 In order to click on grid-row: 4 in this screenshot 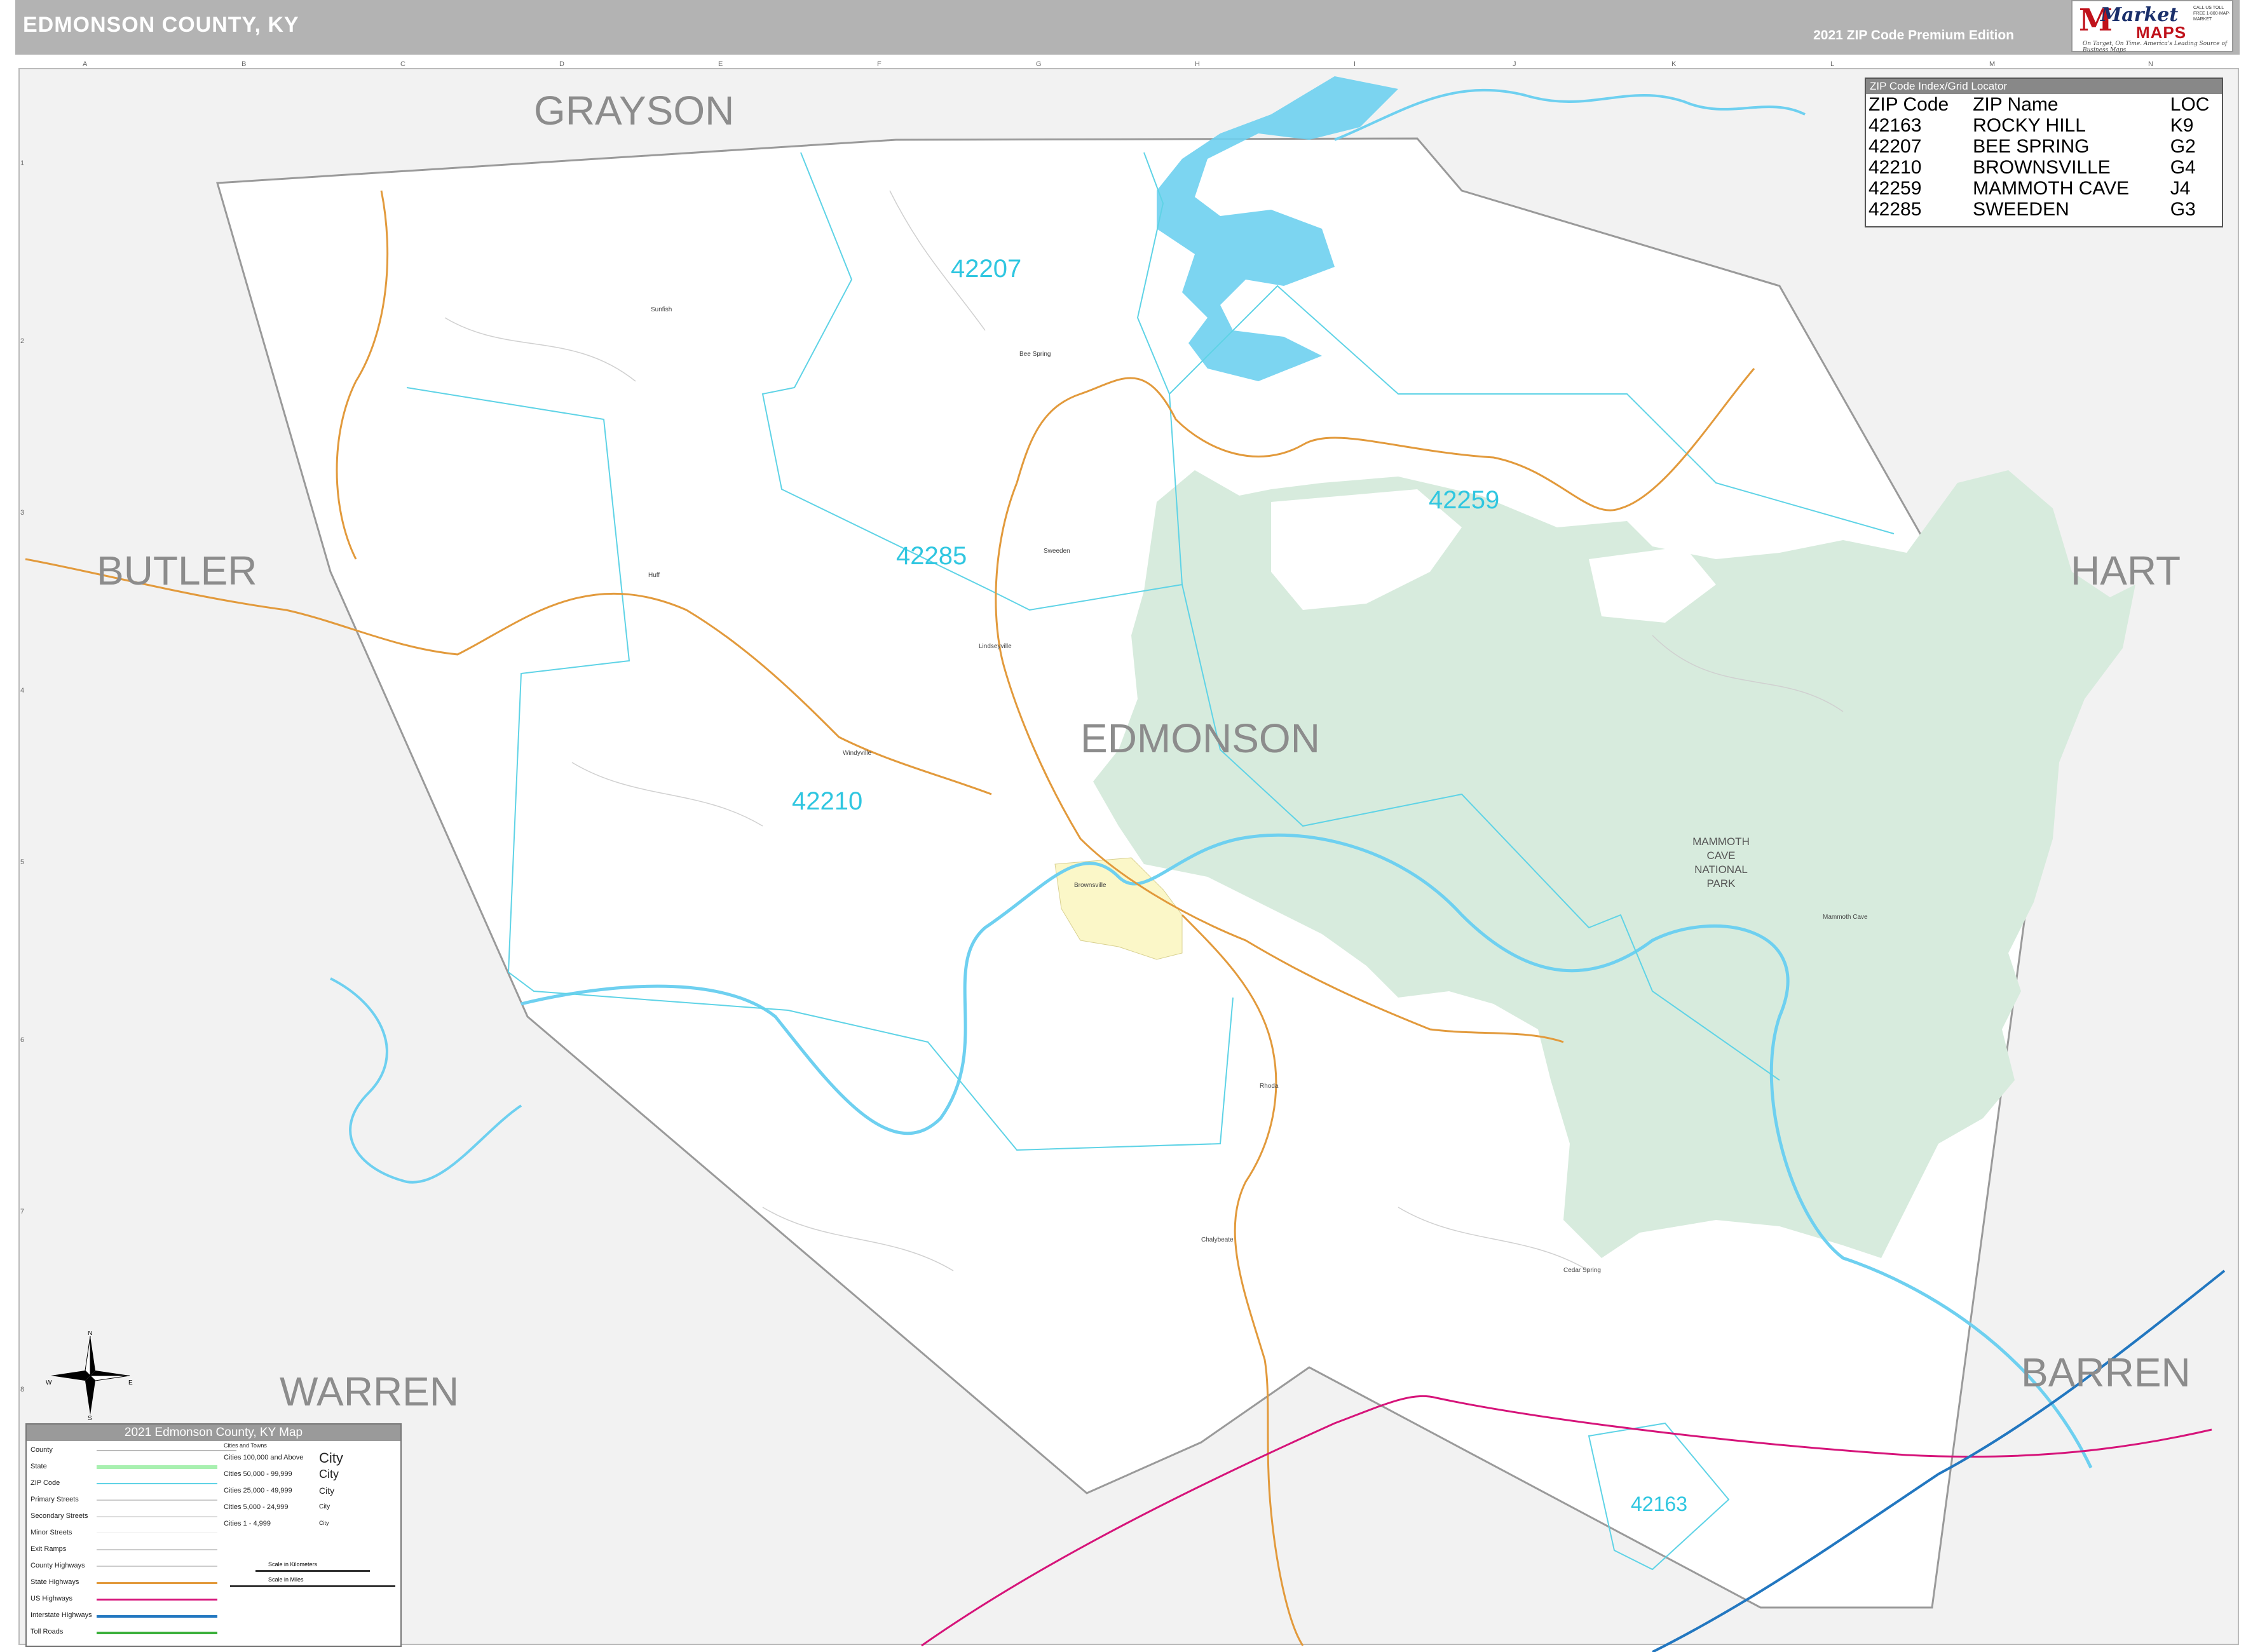, I will do `click(22, 690)`.